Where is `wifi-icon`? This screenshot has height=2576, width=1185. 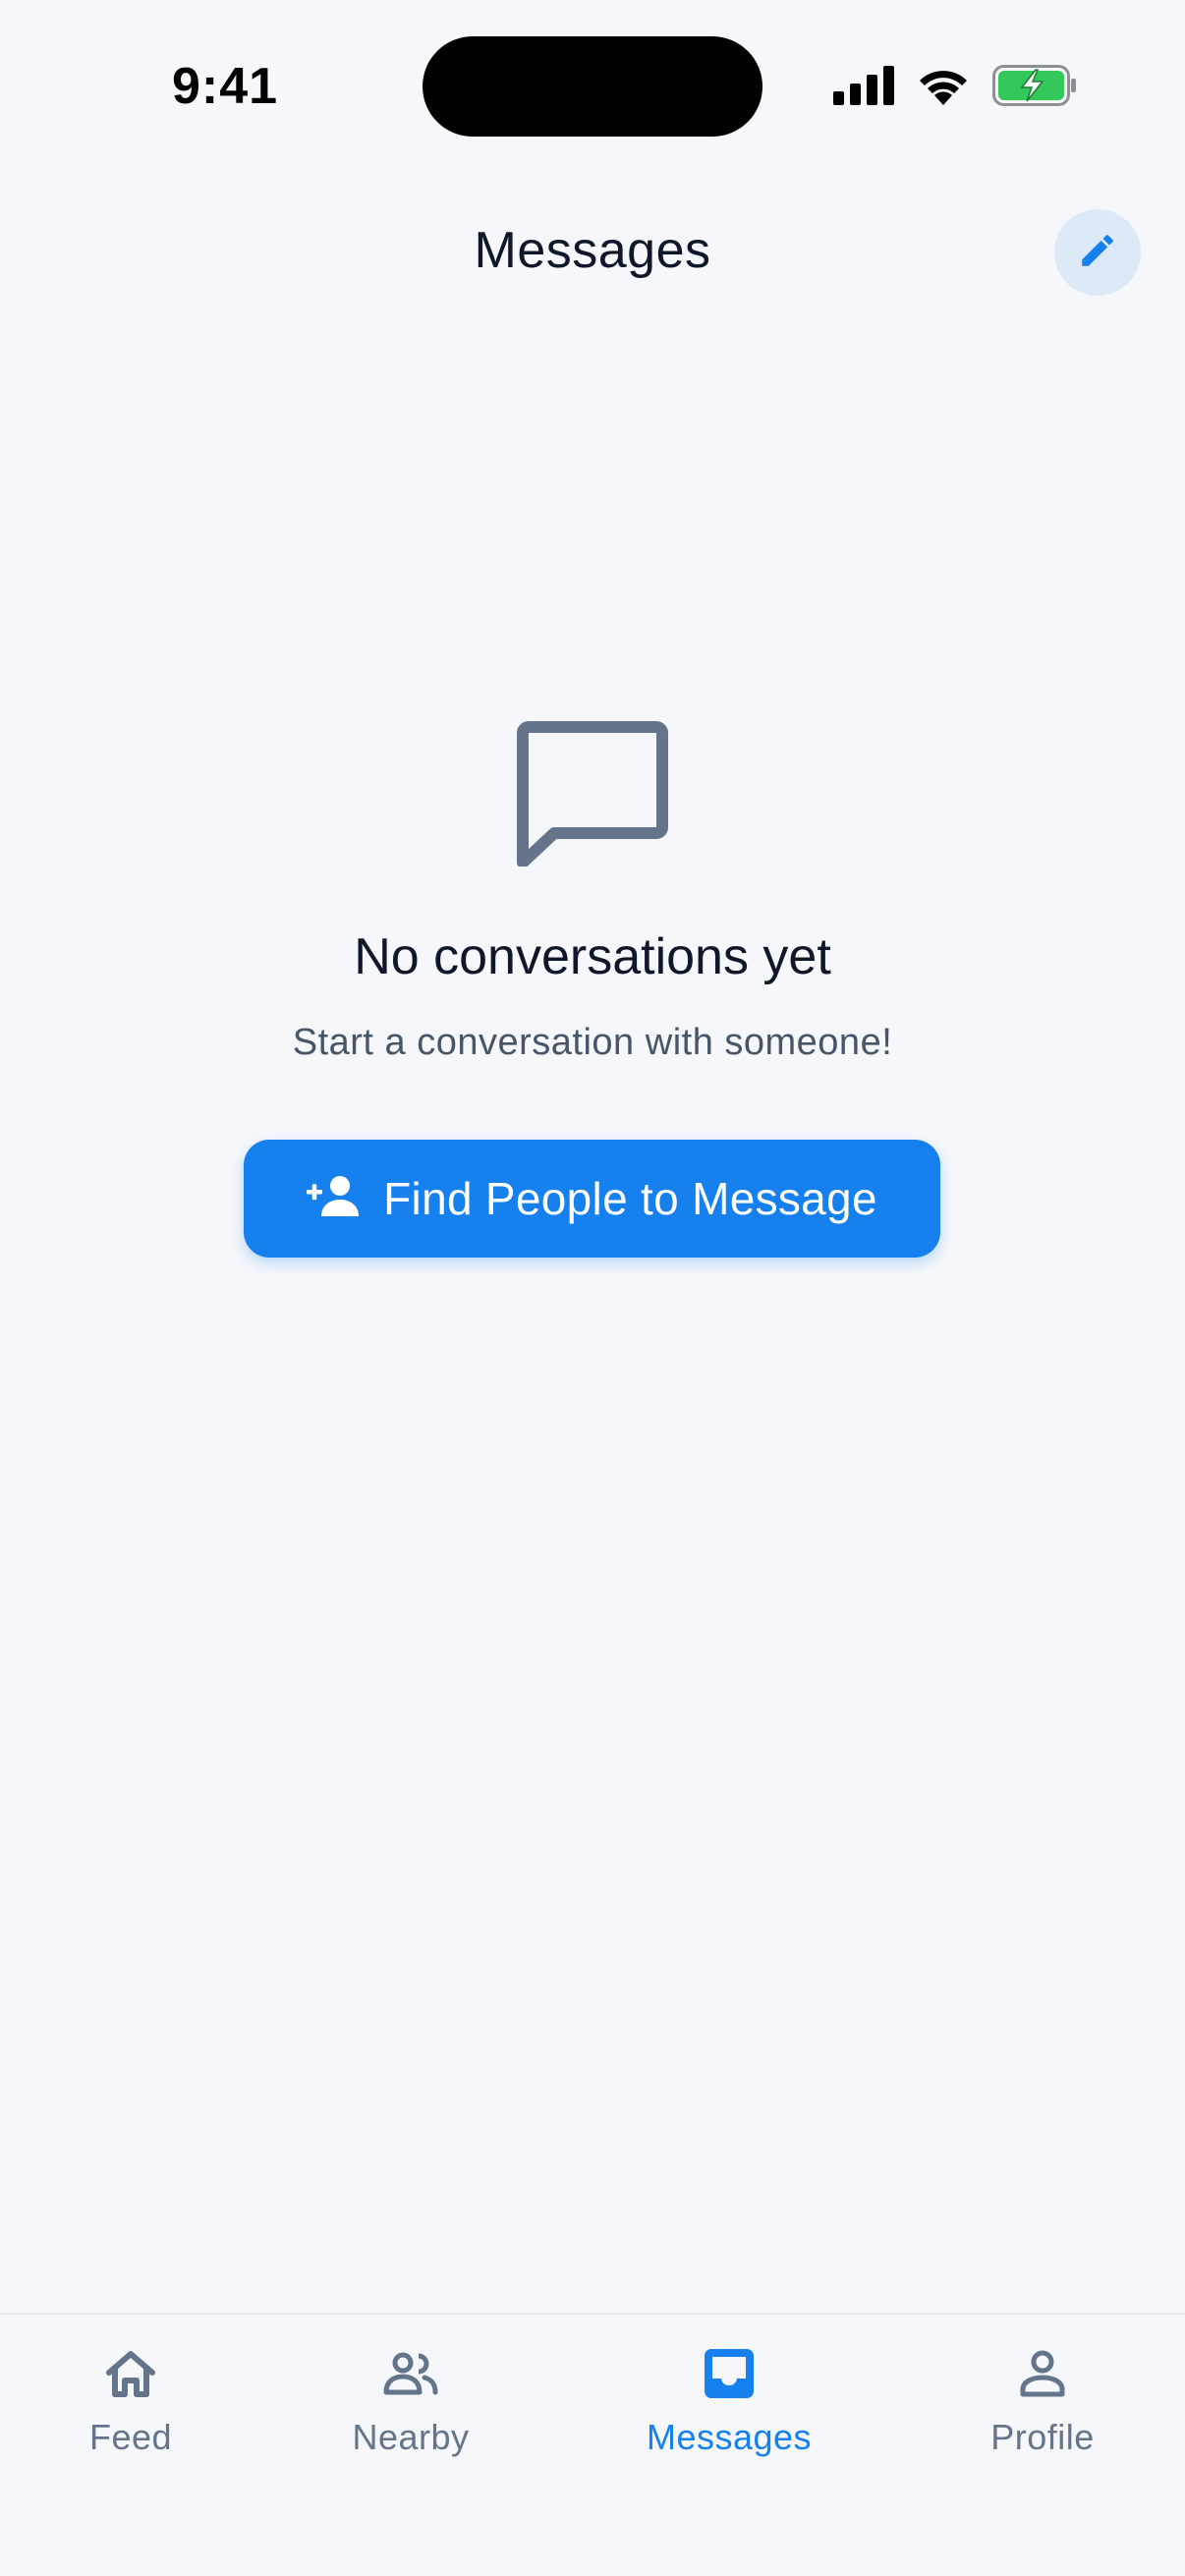 wifi-icon is located at coordinates (944, 88).